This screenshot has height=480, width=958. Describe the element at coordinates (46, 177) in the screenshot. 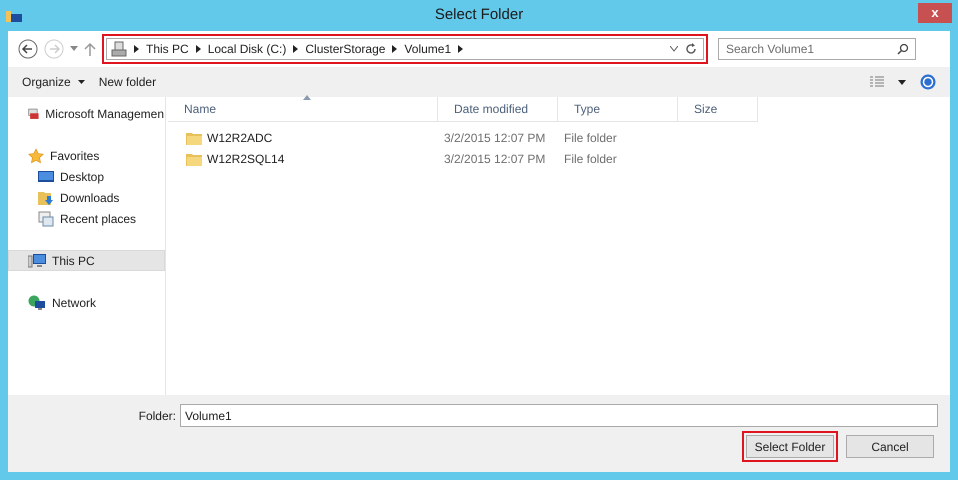

I see `monitor-icon` at that location.